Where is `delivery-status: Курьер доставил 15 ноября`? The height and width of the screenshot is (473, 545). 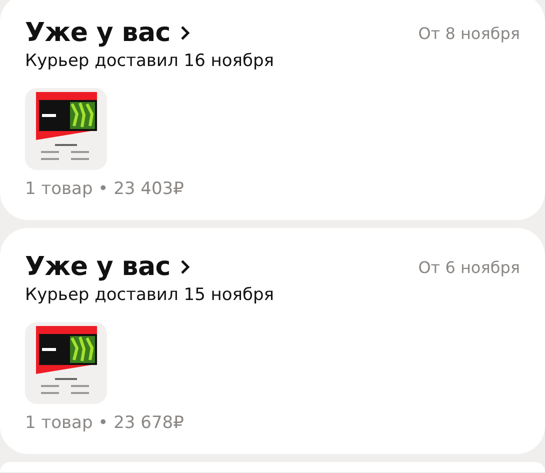
delivery-status: Курьер доставил 15 ноября is located at coordinates (150, 295).